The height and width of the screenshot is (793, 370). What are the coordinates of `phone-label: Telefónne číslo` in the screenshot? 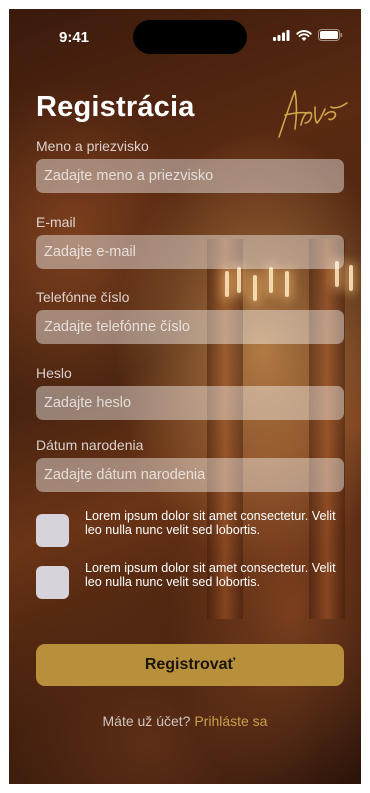 It's located at (83, 297).